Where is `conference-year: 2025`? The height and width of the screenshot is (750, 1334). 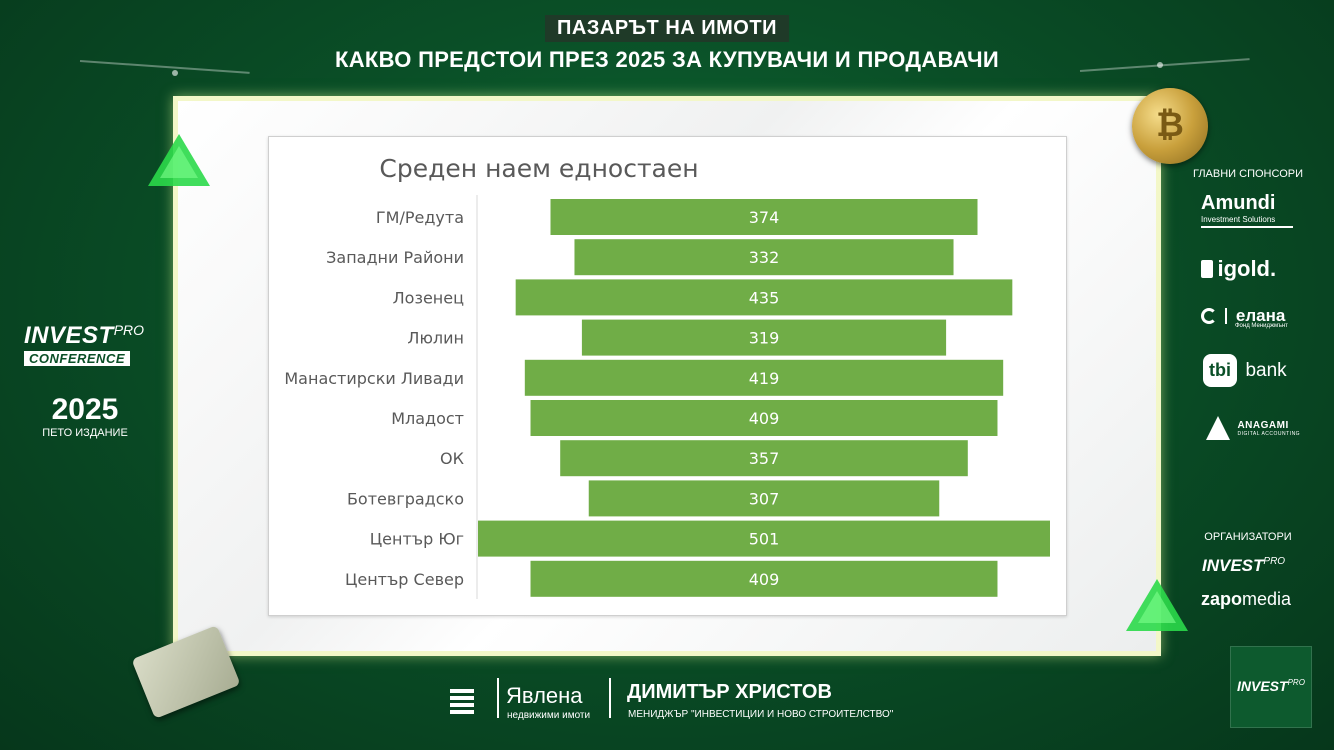 conference-year: 2025 is located at coordinates (85, 409).